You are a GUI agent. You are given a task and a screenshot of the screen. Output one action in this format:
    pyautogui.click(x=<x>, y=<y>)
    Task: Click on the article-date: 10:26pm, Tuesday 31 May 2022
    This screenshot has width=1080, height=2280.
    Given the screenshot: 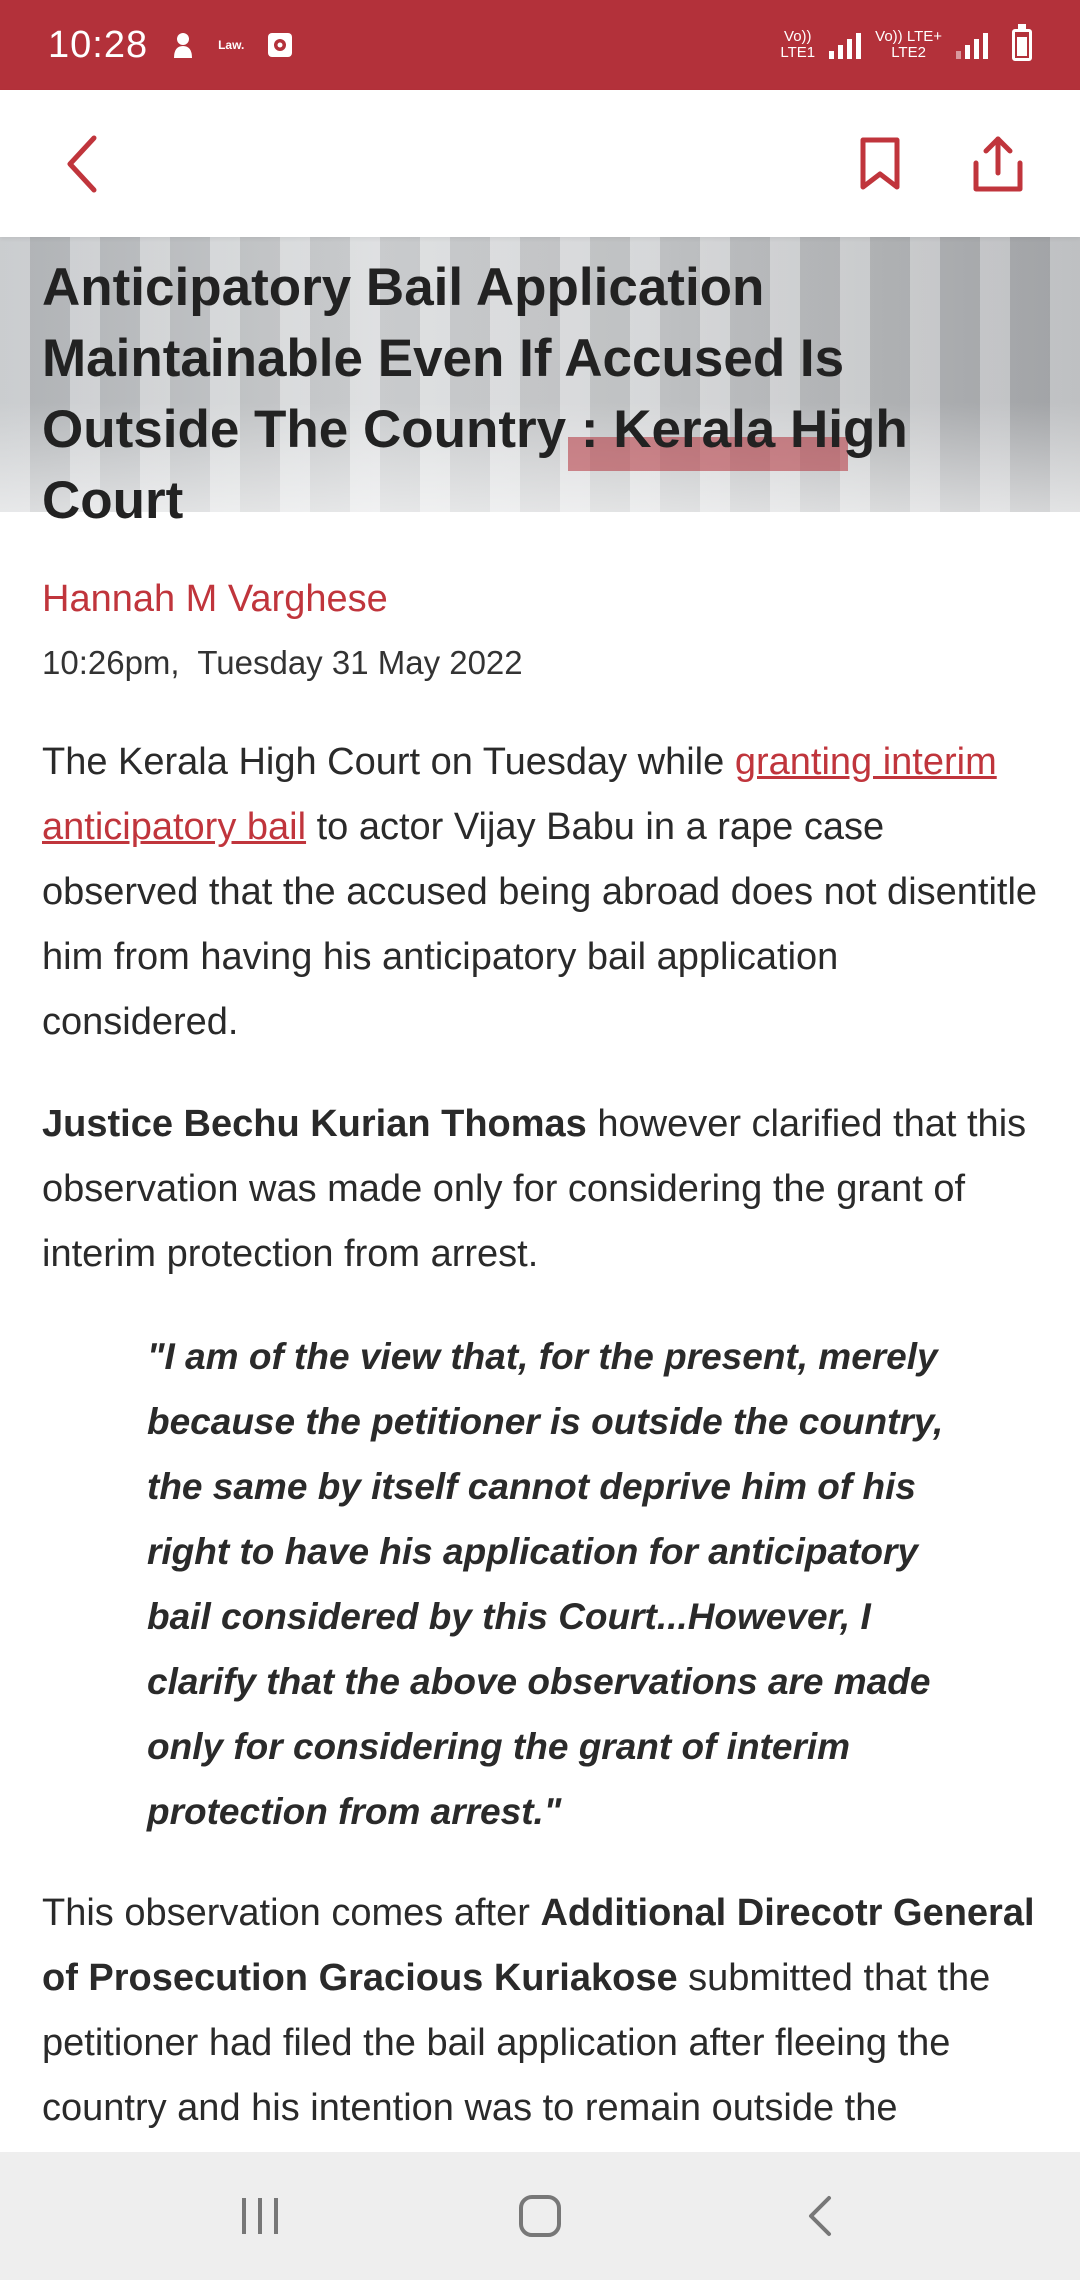 What is the action you would take?
    pyautogui.click(x=282, y=662)
    